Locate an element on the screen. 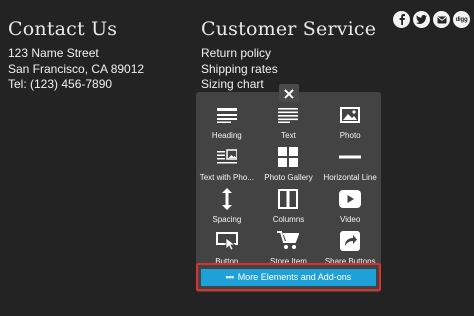 Image resolution: width=474 pixels, height=316 pixels. social-icons: digg is located at coordinates (431, 19).